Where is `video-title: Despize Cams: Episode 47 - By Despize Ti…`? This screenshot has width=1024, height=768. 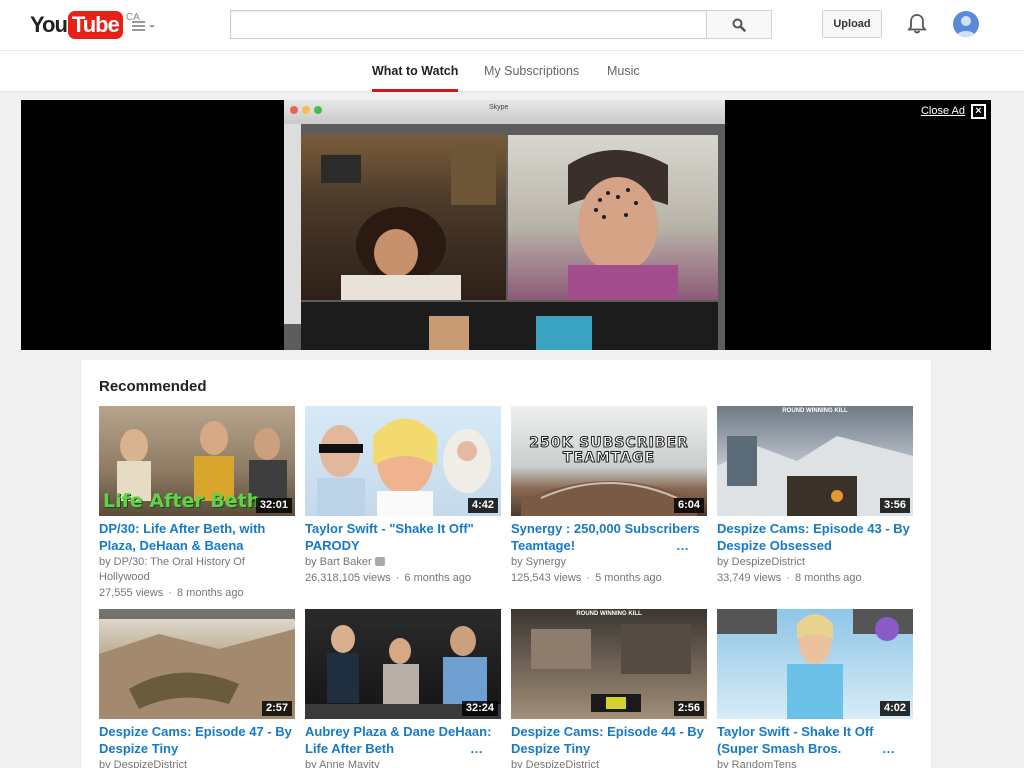 video-title: Despize Cams: Episode 47 - By Despize Ti… is located at coordinates (197, 740).